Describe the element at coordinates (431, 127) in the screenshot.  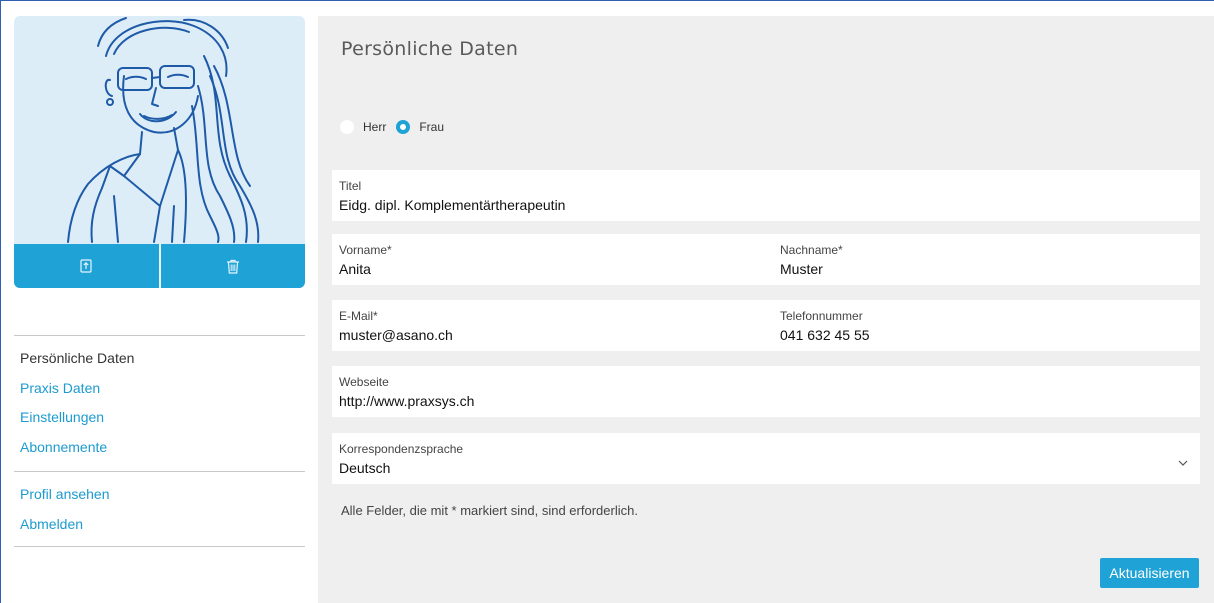
I see `radio-label-frau: Frau` at that location.